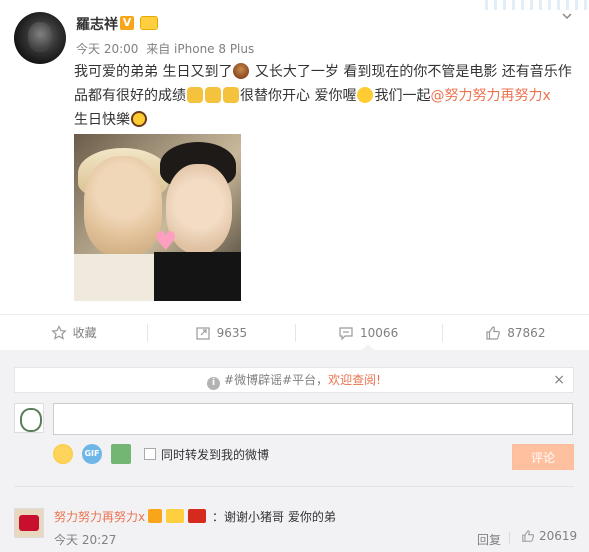 The width and height of the screenshot is (589, 552). I want to click on reply-like-count: 20619, so click(558, 536).